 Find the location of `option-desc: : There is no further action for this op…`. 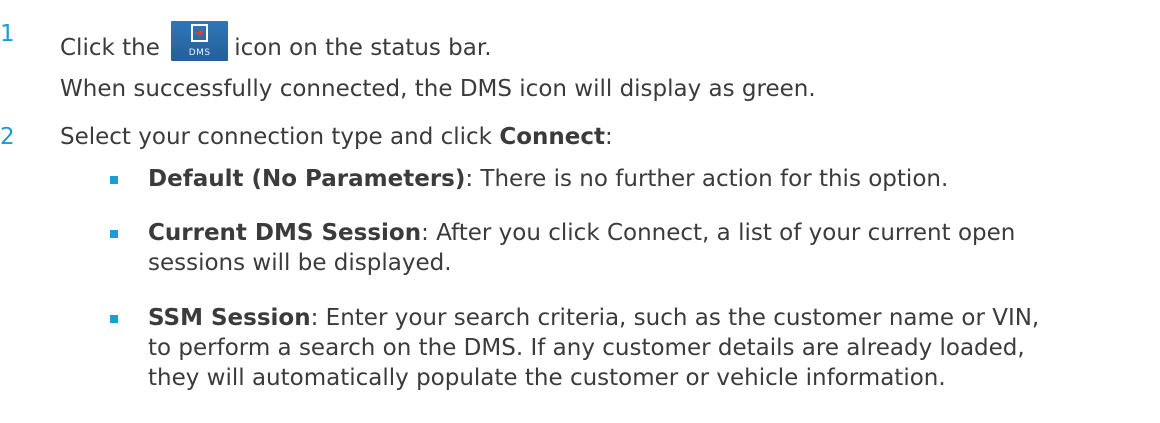

option-desc: : There is no further action for this op… is located at coordinates (707, 179).